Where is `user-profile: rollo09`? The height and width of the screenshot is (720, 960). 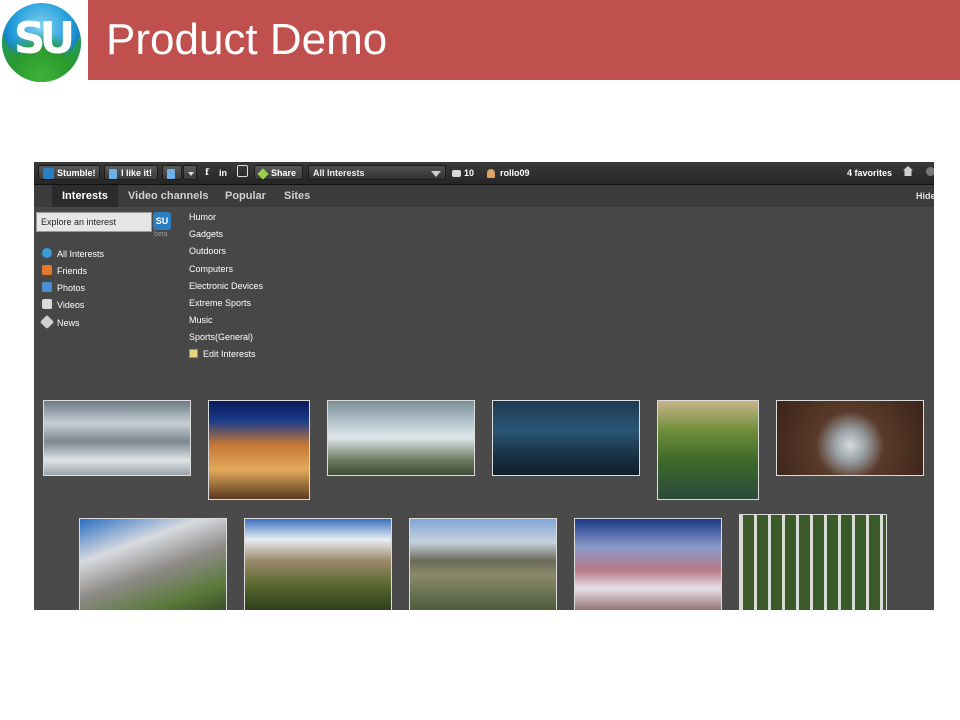 user-profile: rollo09 is located at coordinates (508, 173).